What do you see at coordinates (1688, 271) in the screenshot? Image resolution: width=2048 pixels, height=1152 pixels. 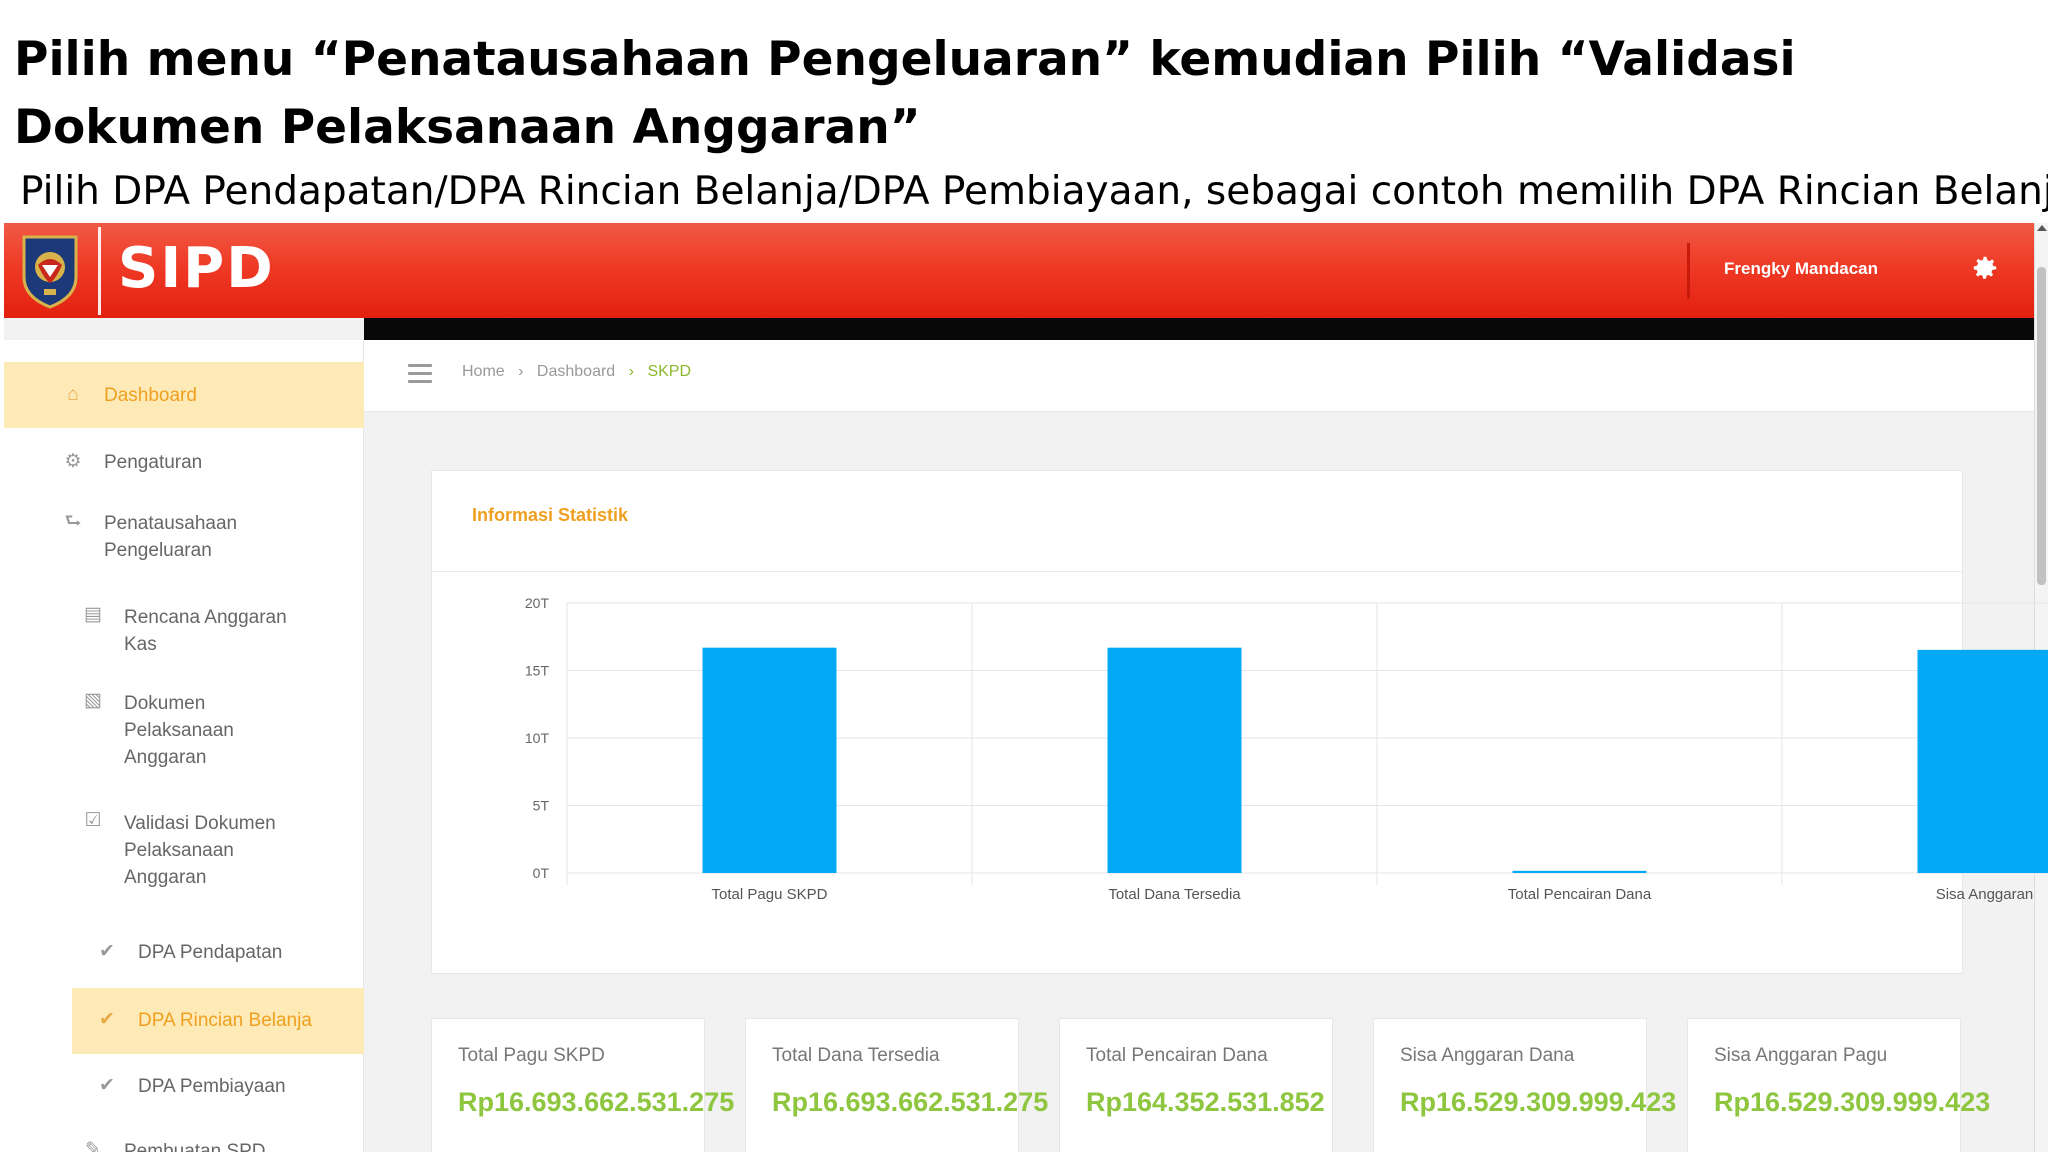 I see `header-divider` at bounding box center [1688, 271].